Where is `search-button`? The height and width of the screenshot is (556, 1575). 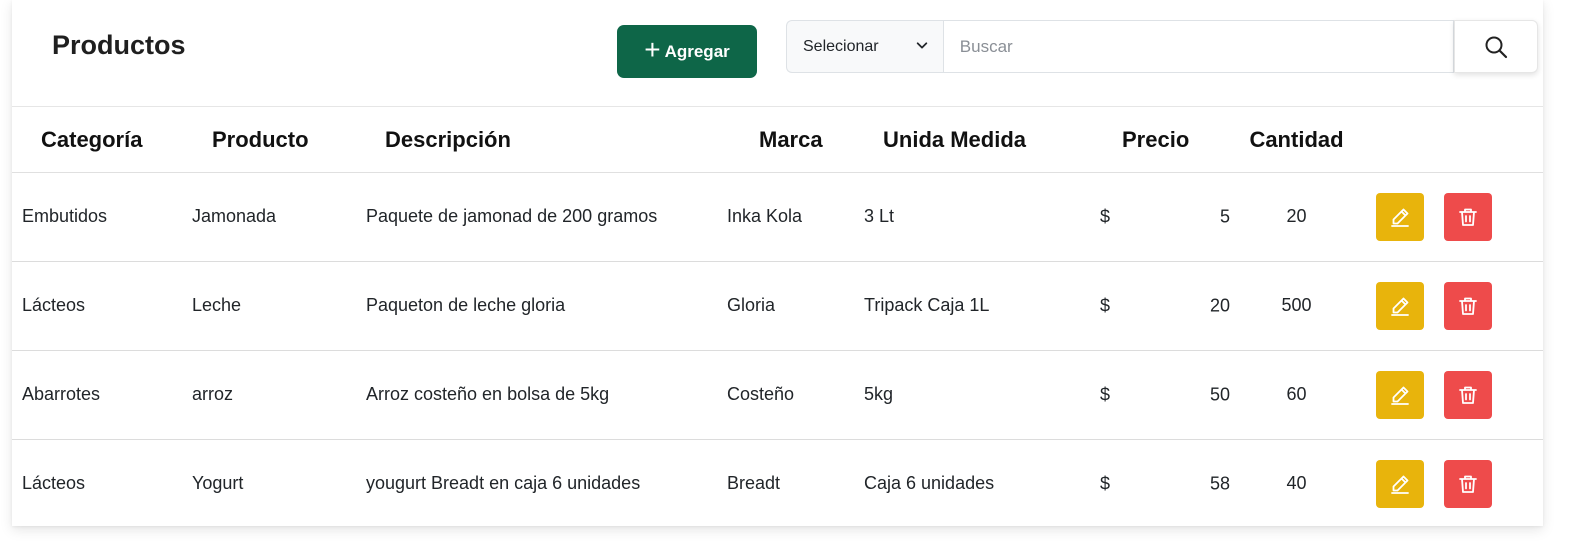
search-button is located at coordinates (1496, 46).